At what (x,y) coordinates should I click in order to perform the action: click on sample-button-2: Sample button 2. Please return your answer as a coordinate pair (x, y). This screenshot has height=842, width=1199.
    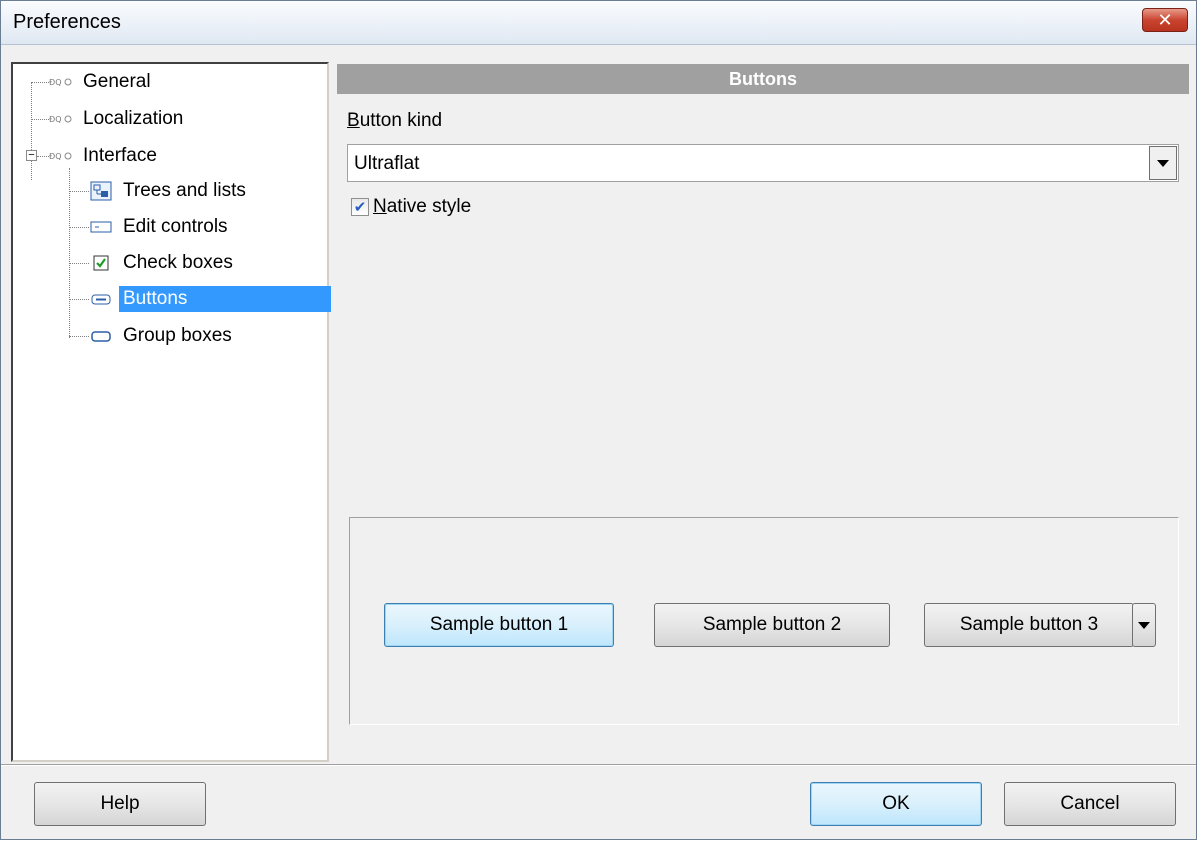
    Looking at the image, I should click on (772, 625).